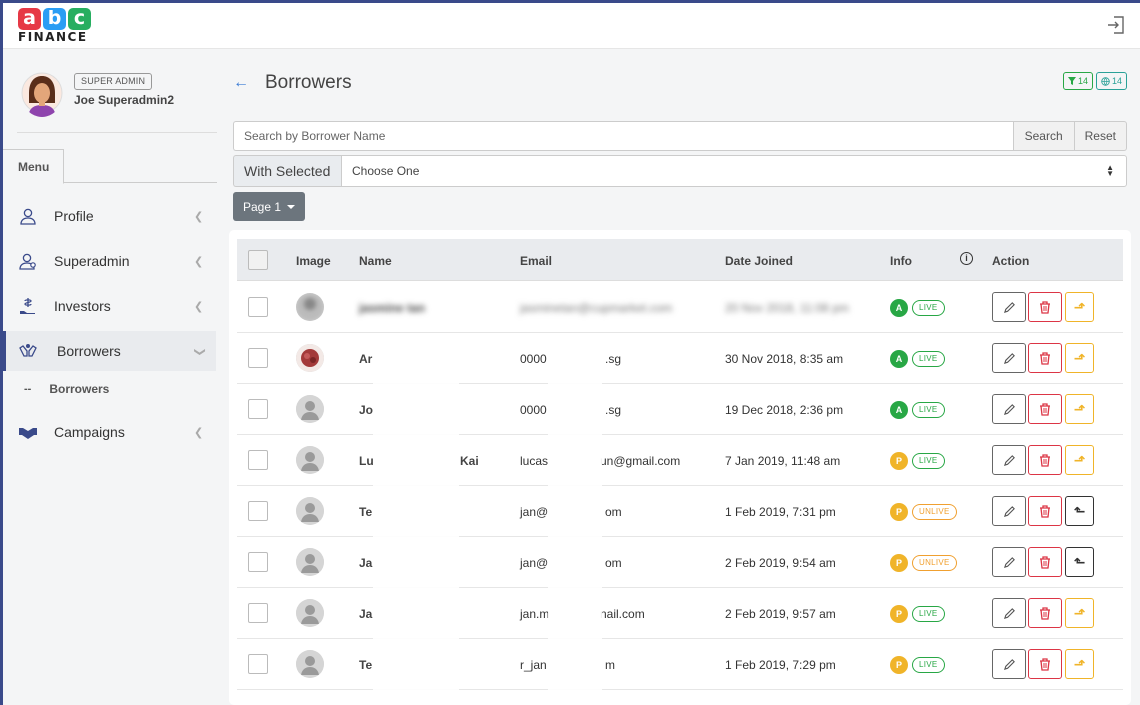  What do you see at coordinates (680, 613) in the screenshot?
I see `table-row: Ja jan.m nail.com 2 Feb 2019, 9:57 am P LIVE ⬏` at bounding box center [680, 613].